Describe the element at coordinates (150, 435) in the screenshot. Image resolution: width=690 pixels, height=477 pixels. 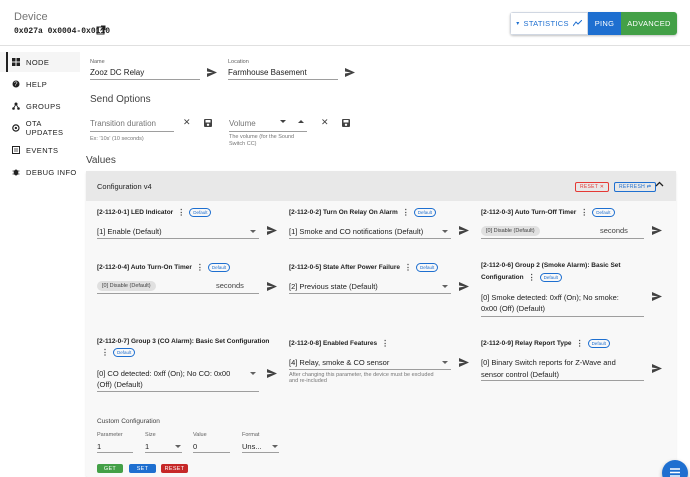
I see `size-label: Size` at that location.